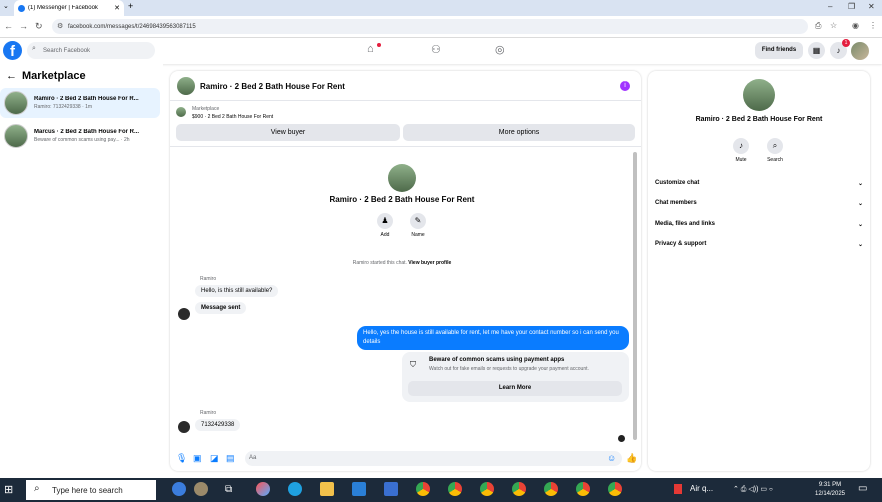 The width and height of the screenshot is (882, 502). What do you see at coordinates (500, 49) in the screenshot?
I see `groups-icon: ◎` at bounding box center [500, 49].